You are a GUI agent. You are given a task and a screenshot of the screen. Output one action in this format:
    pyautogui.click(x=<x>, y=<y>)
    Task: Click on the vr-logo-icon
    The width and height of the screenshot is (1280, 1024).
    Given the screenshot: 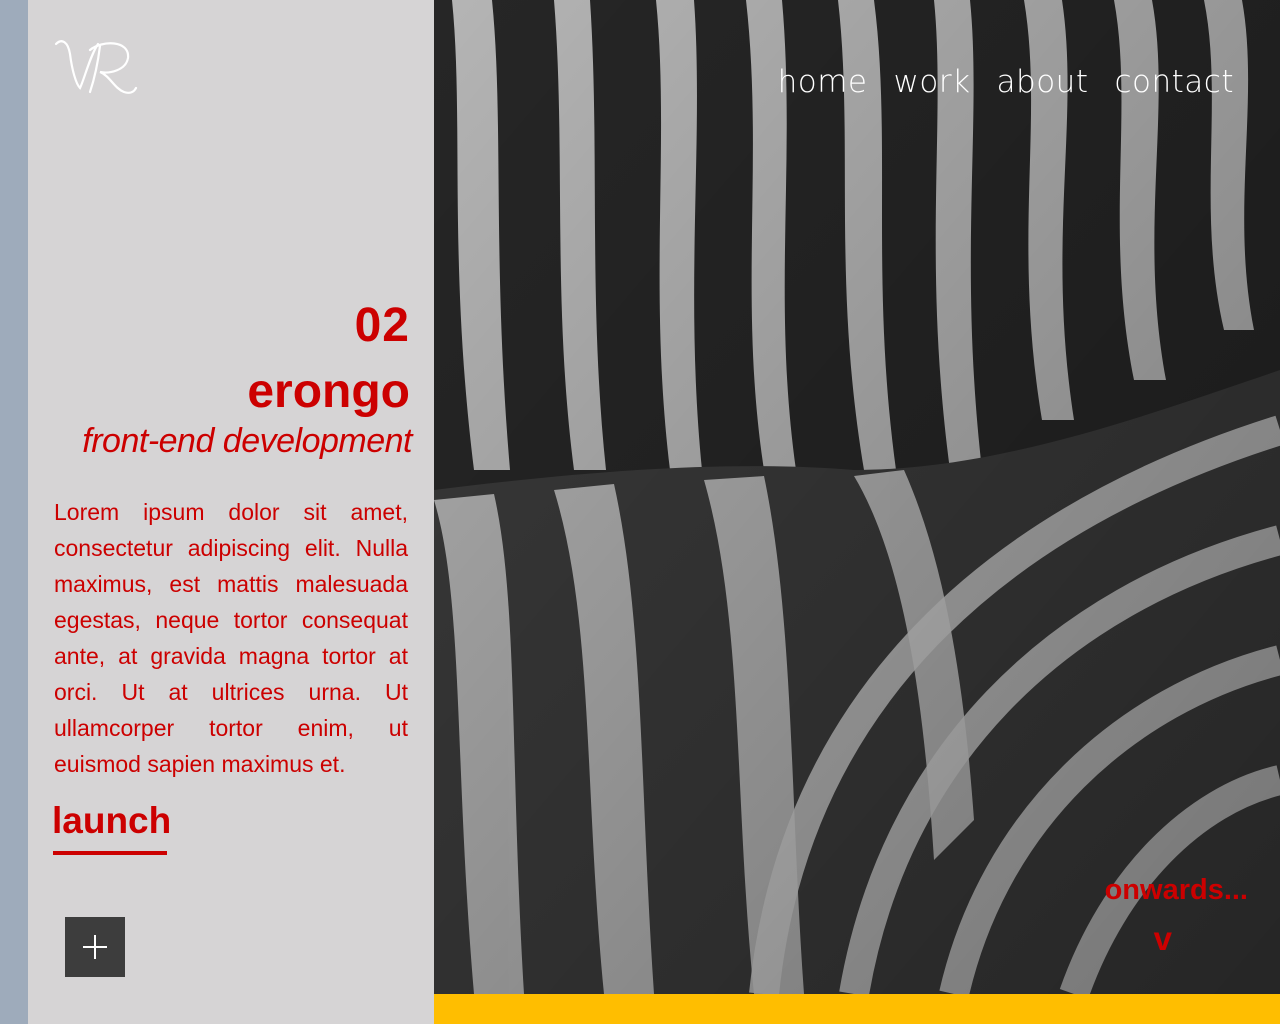 What is the action you would take?
    pyautogui.click(x=96, y=67)
    